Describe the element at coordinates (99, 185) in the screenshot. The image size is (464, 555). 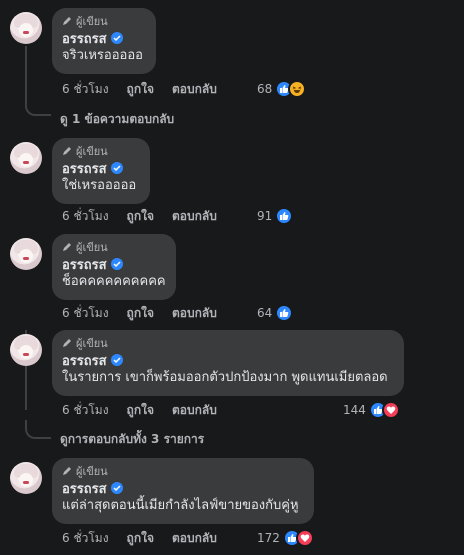
I see `comment-text: ใช่เหรอออออ` at that location.